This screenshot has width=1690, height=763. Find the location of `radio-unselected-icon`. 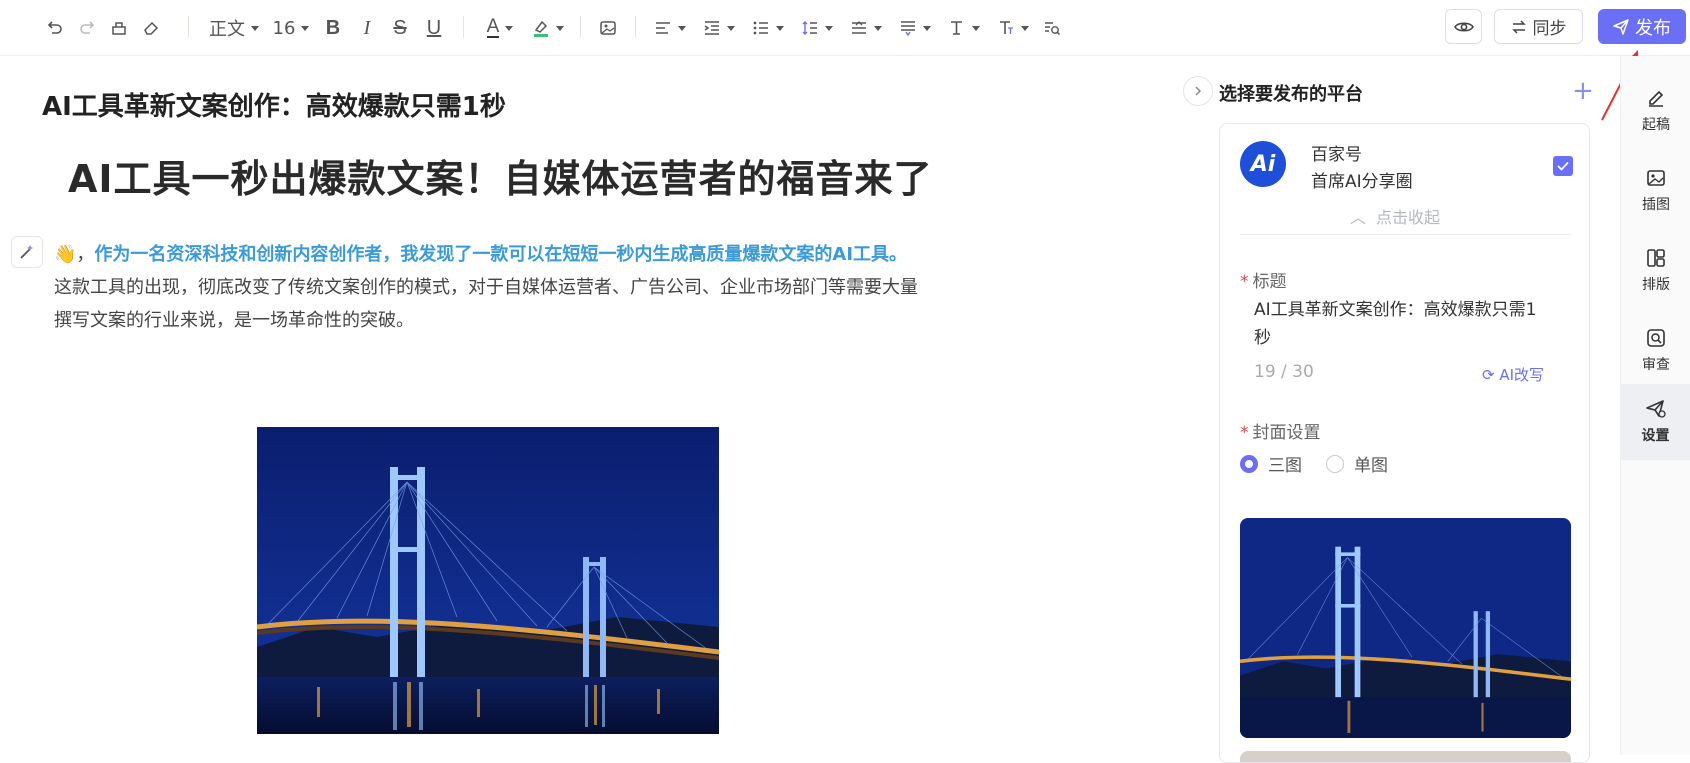

radio-unselected-icon is located at coordinates (1335, 463).